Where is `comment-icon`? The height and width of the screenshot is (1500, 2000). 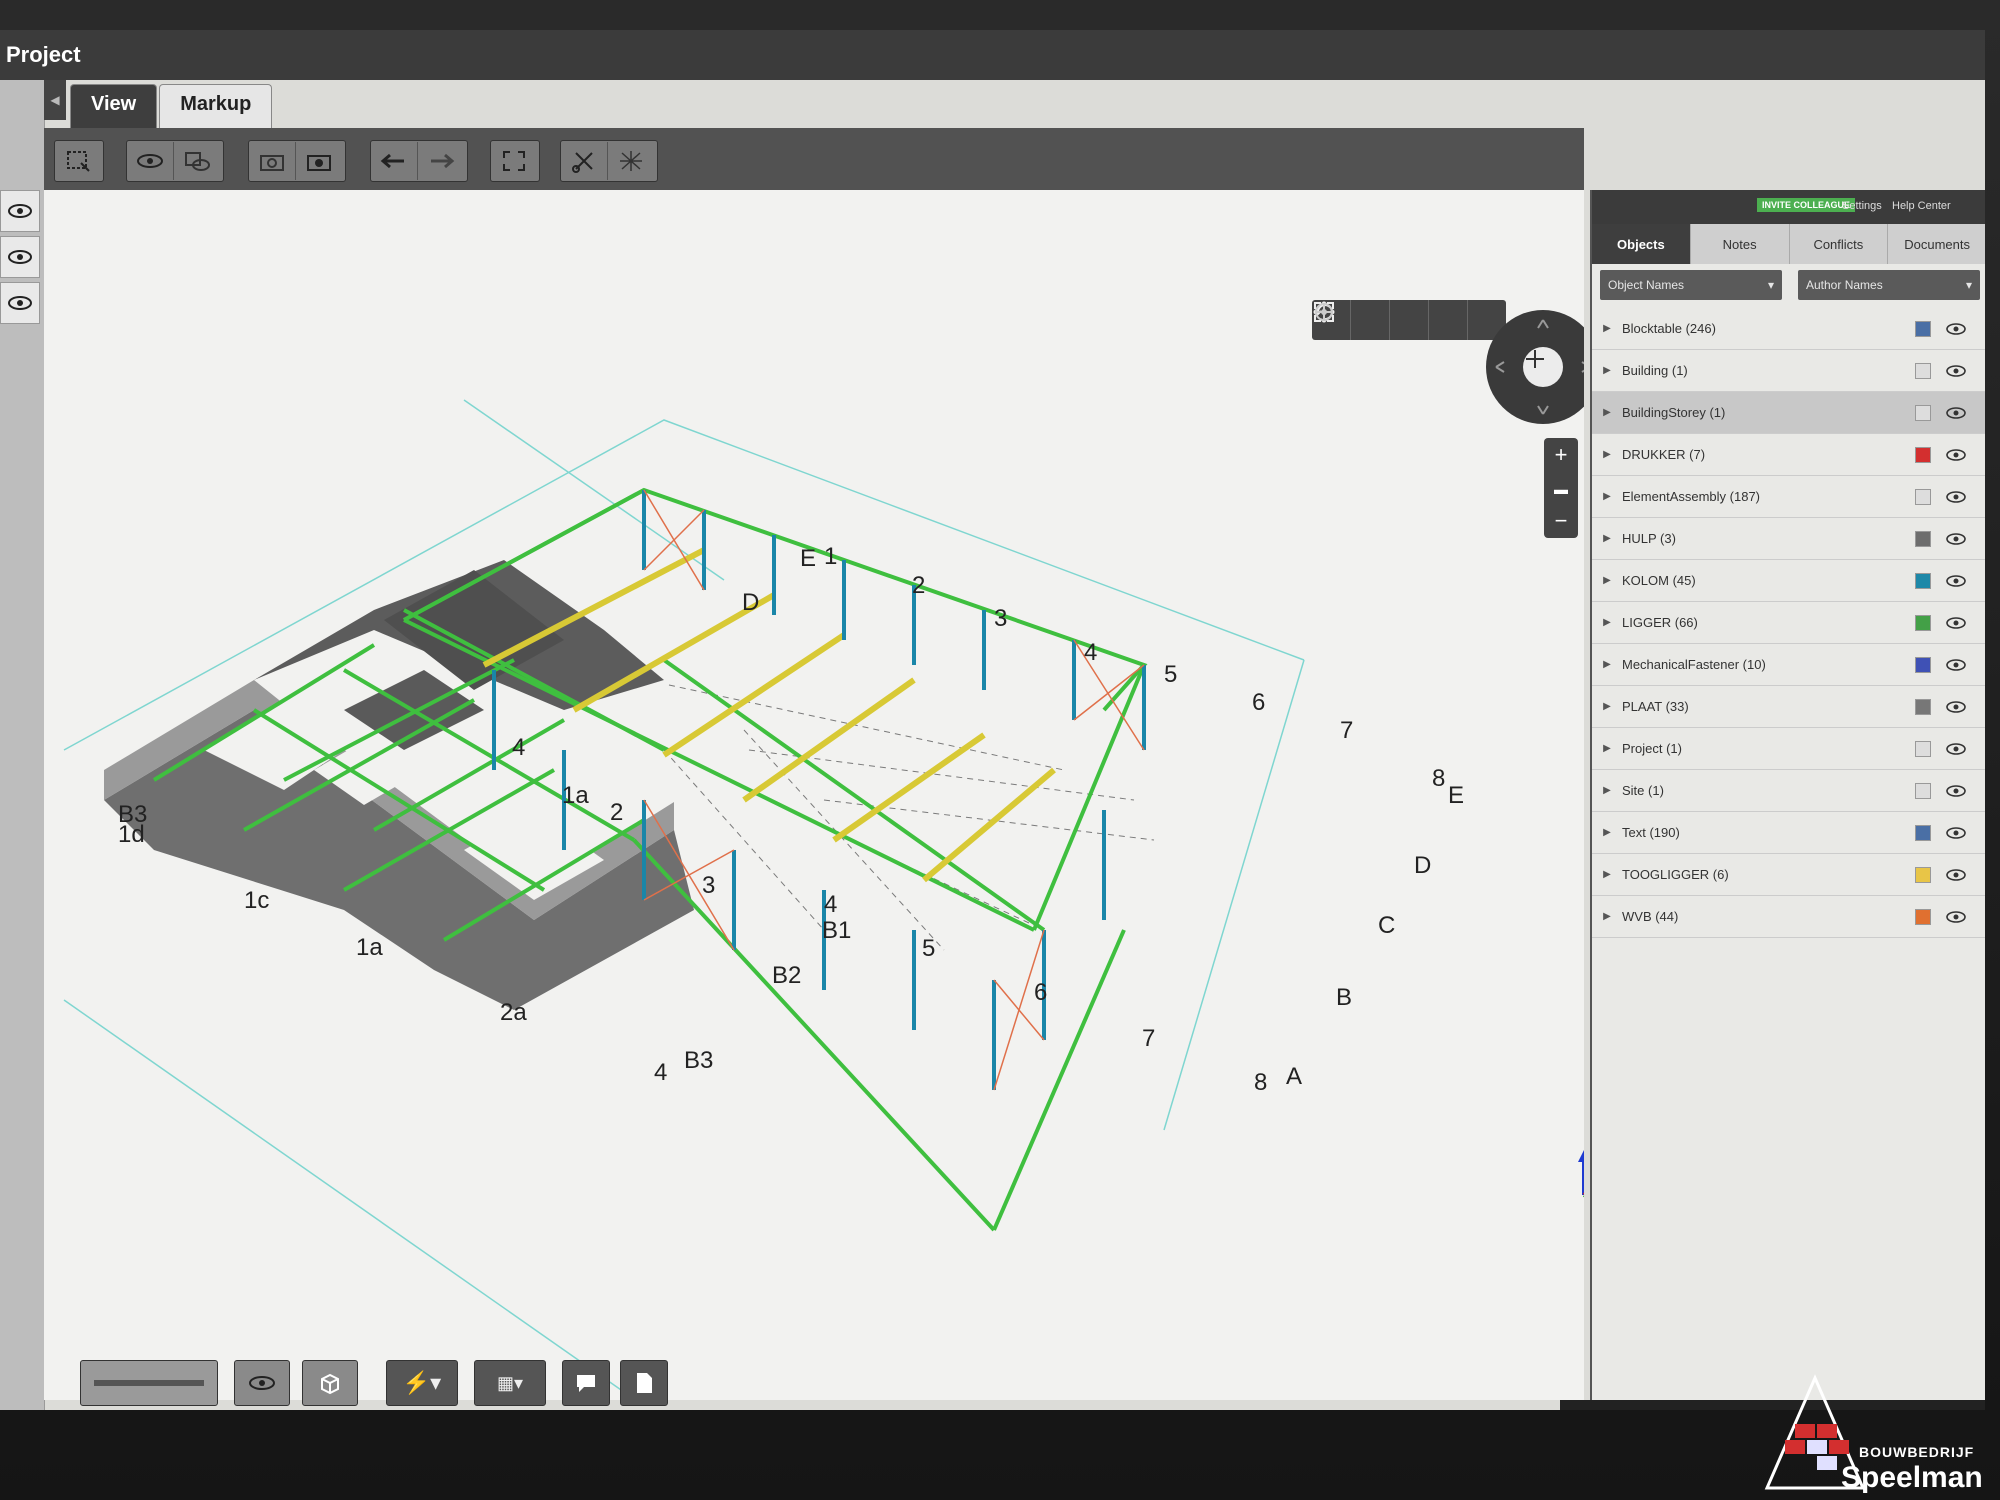 comment-icon is located at coordinates (586, 1383).